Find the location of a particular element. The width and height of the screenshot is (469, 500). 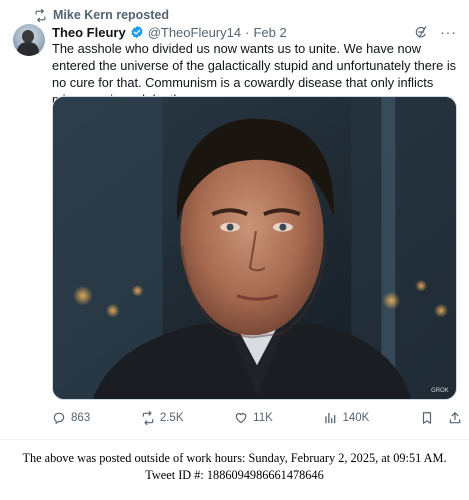

views-chart-icon is located at coordinates (330, 418).